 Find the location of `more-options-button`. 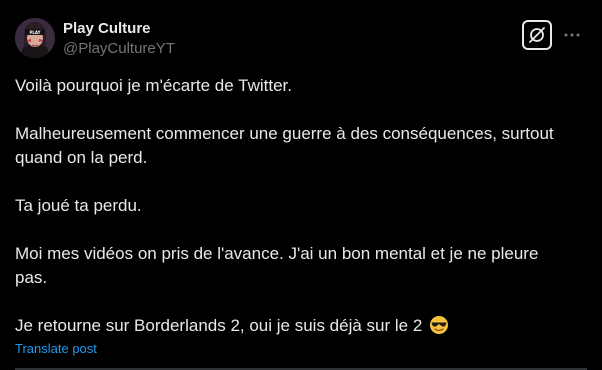

more-options-button is located at coordinates (572, 35).